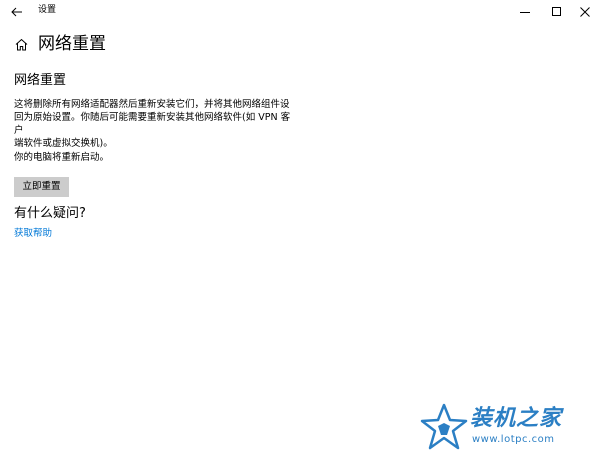 The height and width of the screenshot is (459, 600). What do you see at coordinates (50, 213) in the screenshot?
I see `question-title: 有什么疑问?` at bounding box center [50, 213].